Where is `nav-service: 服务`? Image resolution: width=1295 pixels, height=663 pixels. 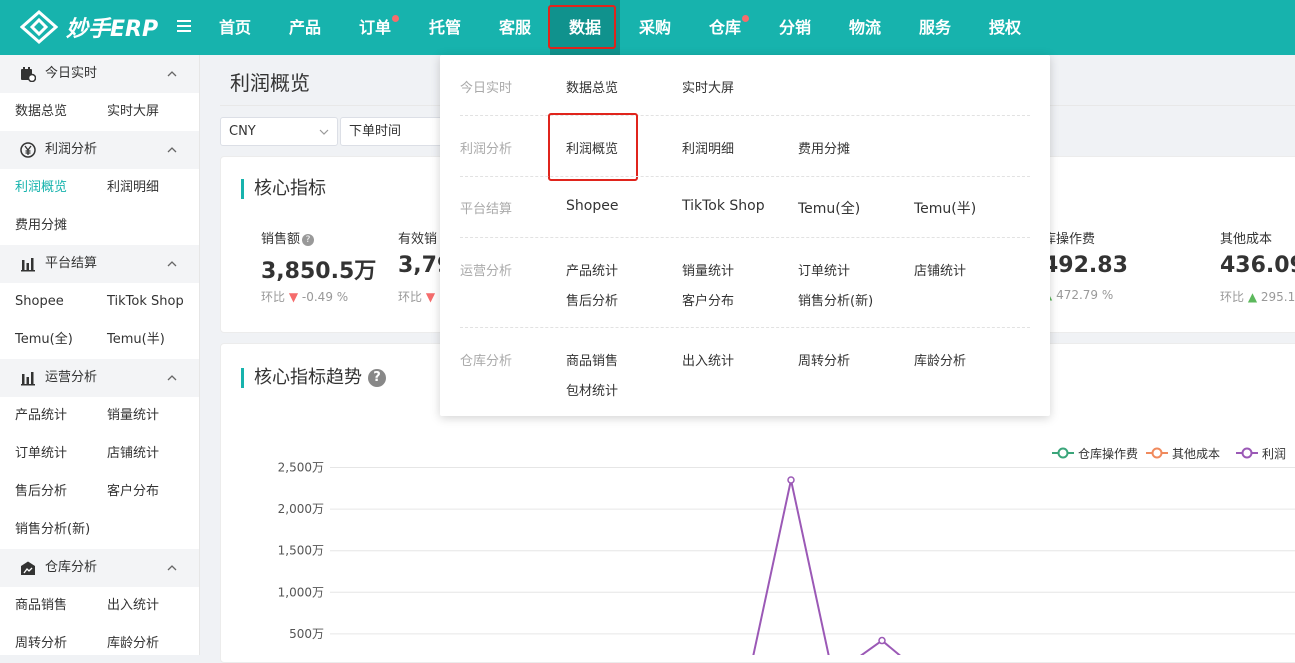 nav-service: 服务 is located at coordinates (935, 27).